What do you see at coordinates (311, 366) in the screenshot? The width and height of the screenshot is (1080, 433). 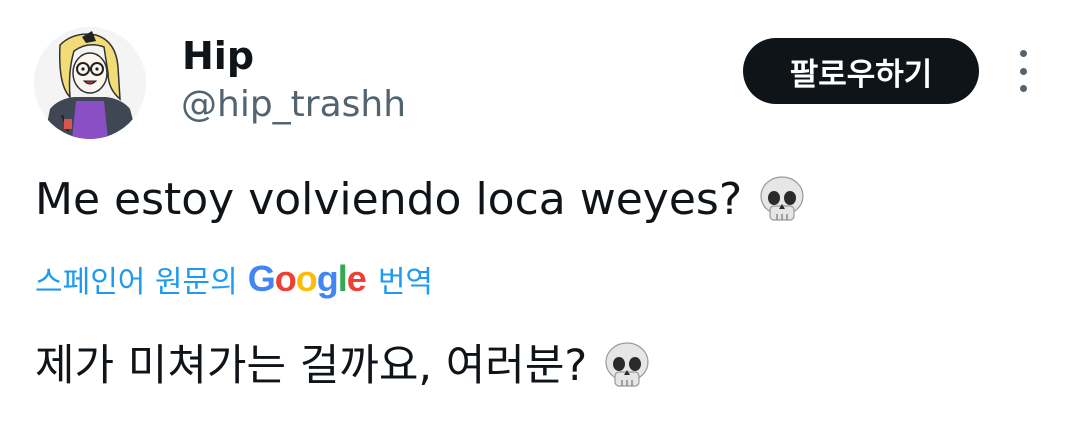 I see `translated-text: 제가 미쳐가는 걸까요, 여러분?` at bounding box center [311, 366].